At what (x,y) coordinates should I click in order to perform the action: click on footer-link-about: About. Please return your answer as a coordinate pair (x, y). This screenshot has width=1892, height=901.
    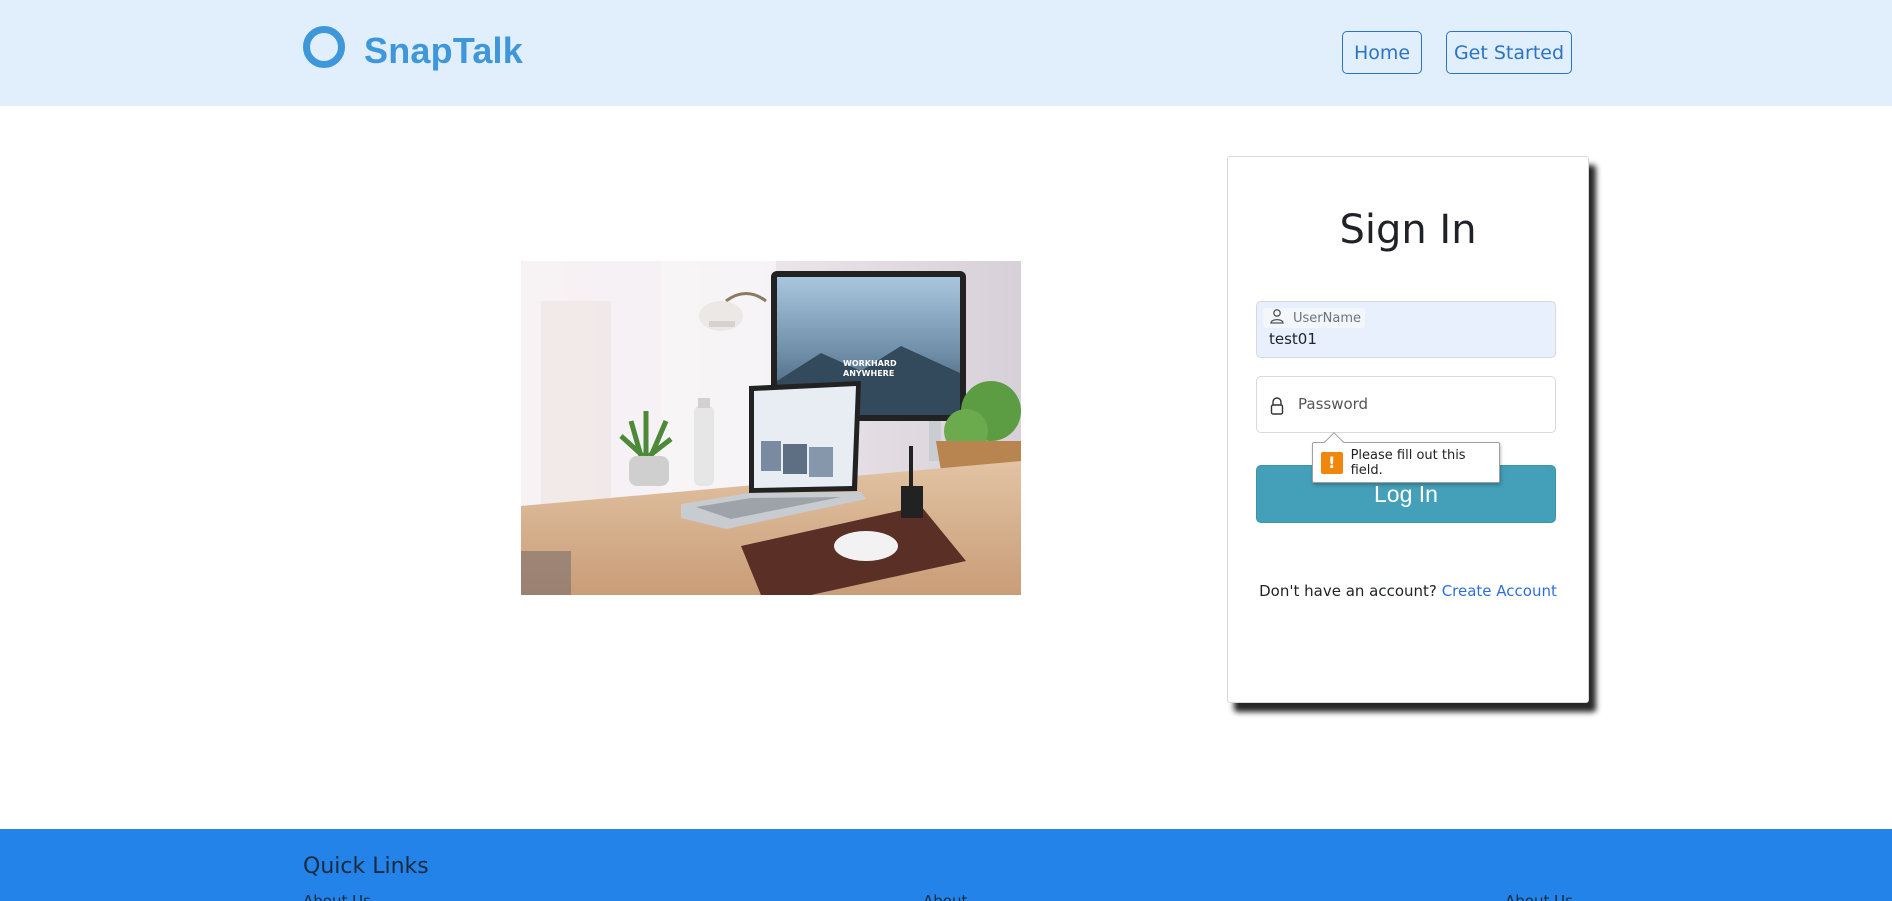
    Looking at the image, I should click on (945, 896).